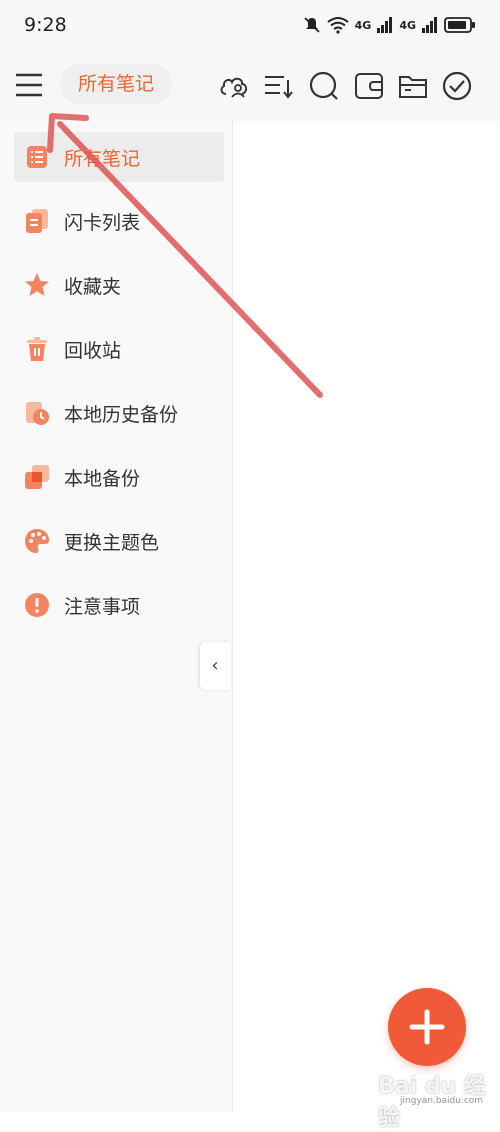 The width and height of the screenshot is (500, 1132). Describe the element at coordinates (37, 477) in the screenshot. I see `backup-icon` at that location.